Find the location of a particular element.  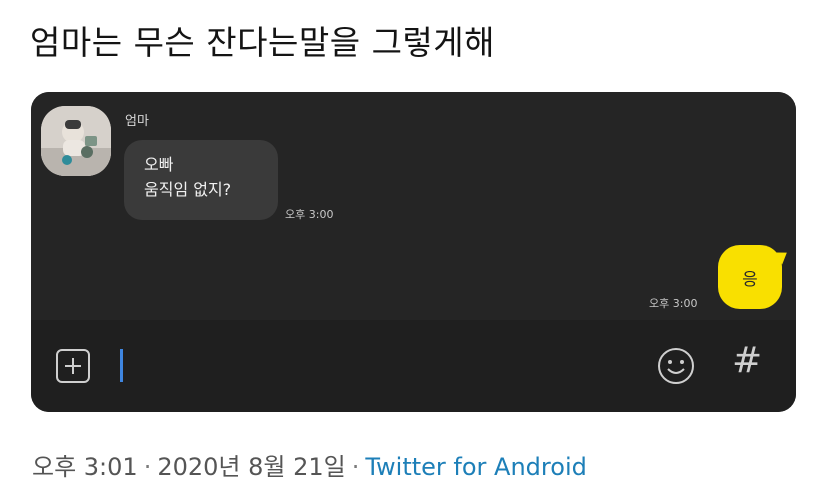

tweet-text: 엄마는 무슨 잔다는말을 그렇게해 is located at coordinates (263, 42).